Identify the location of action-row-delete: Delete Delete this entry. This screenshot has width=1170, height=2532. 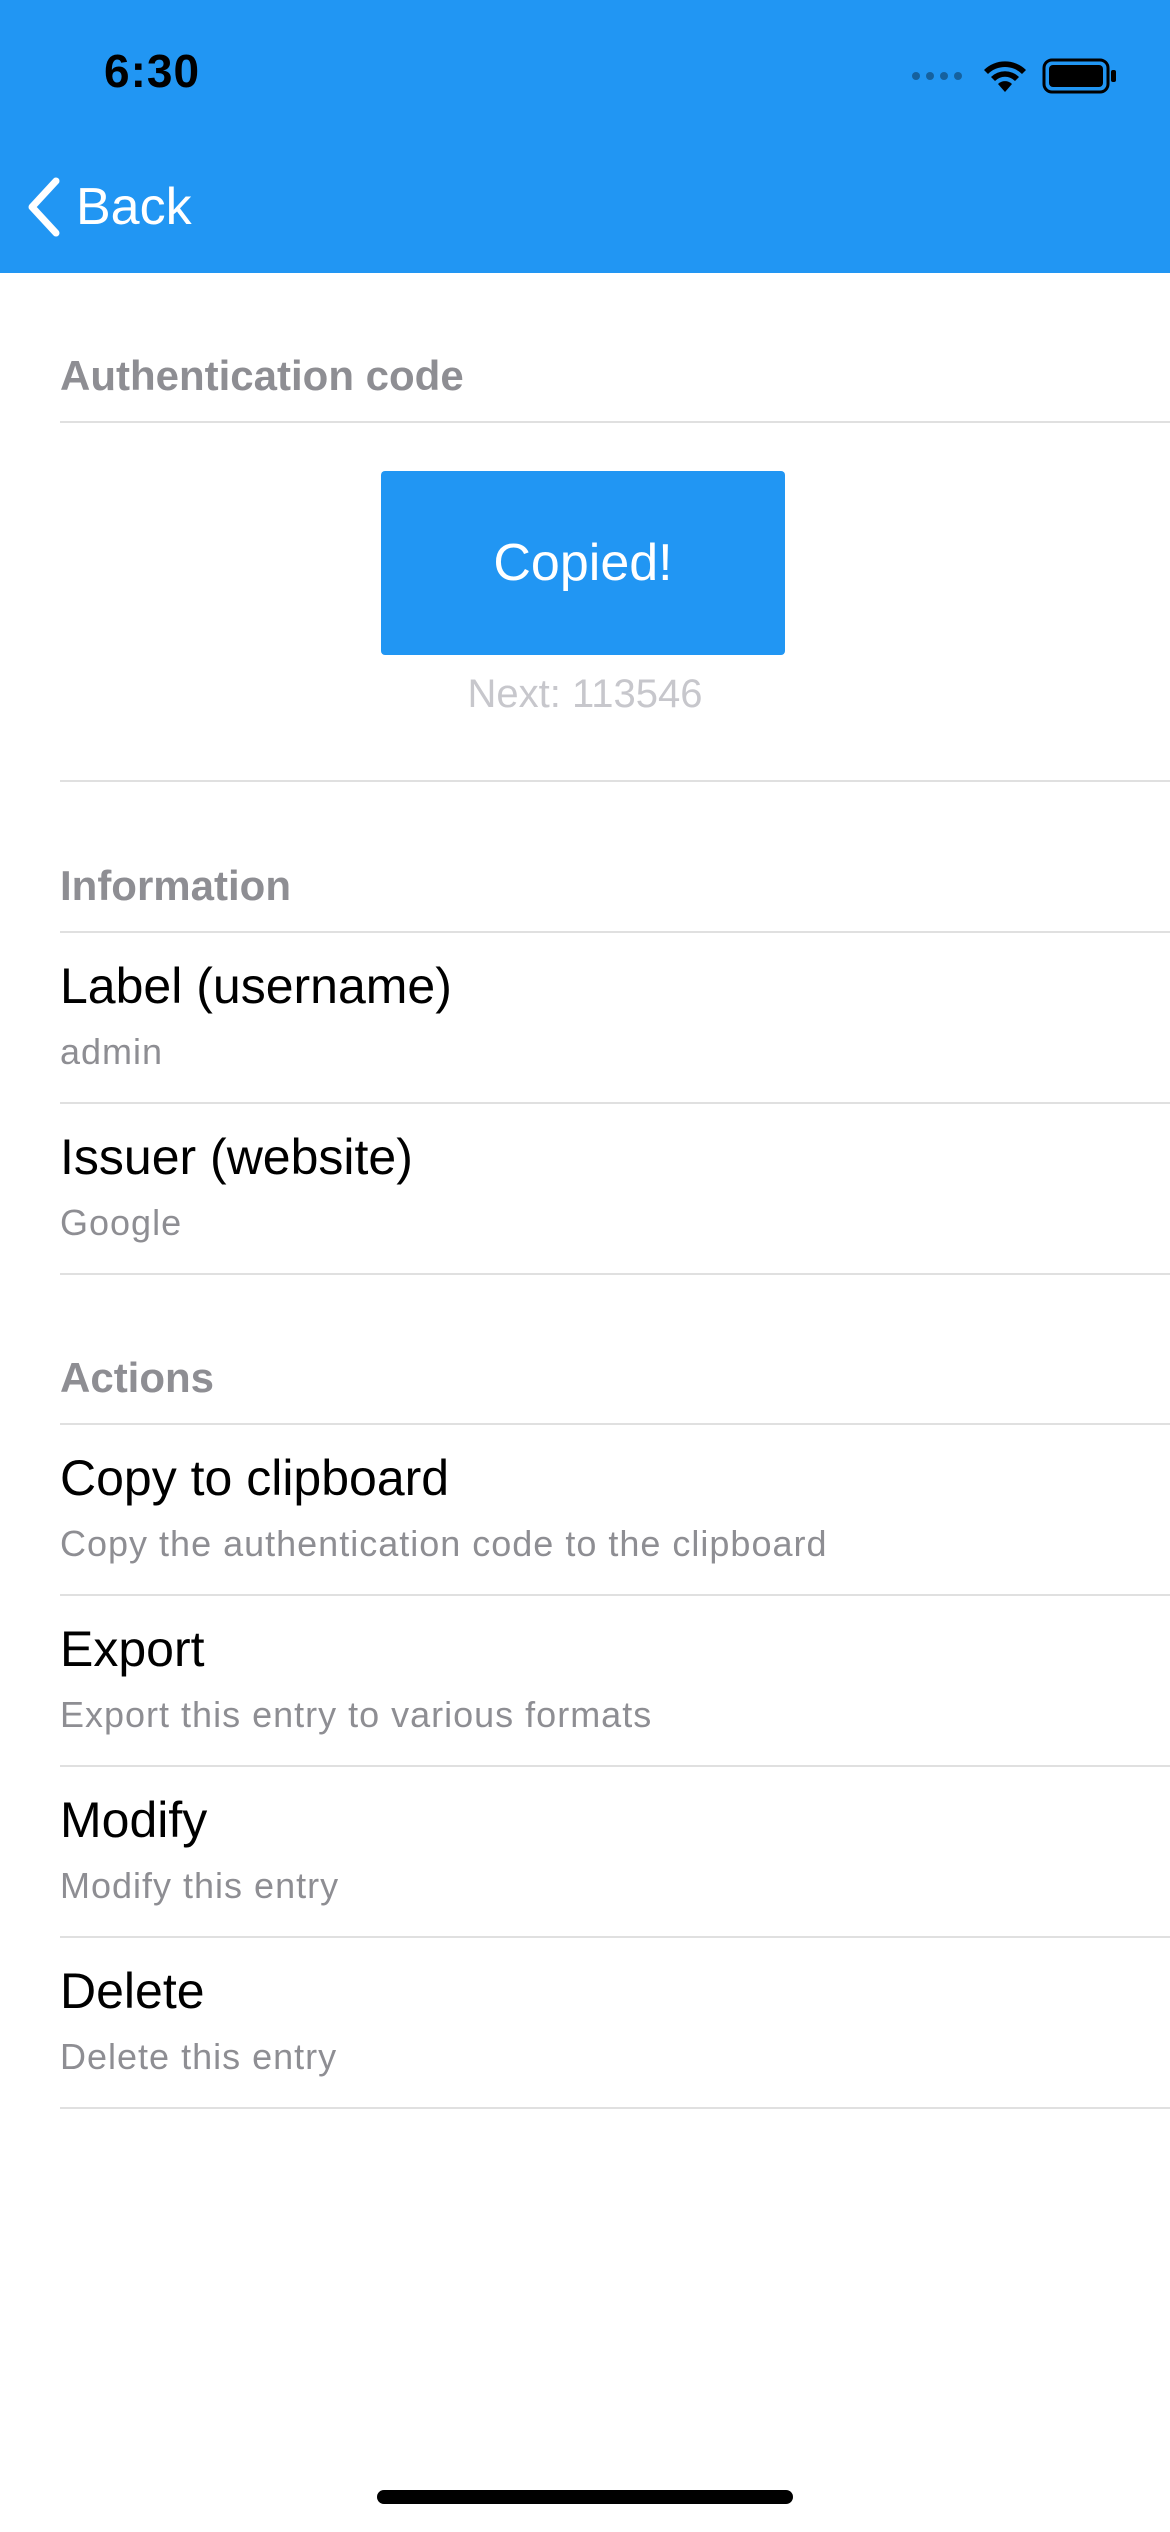
(615, 2023).